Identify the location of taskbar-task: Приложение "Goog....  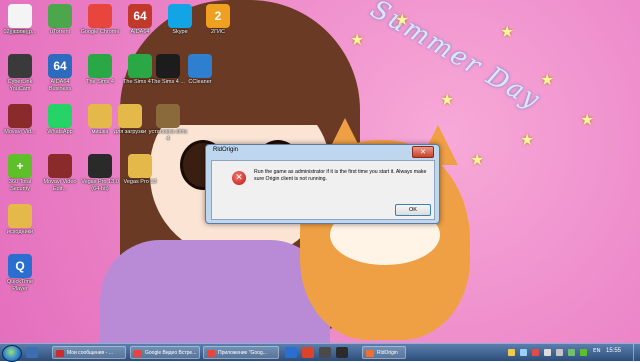
(241, 352).